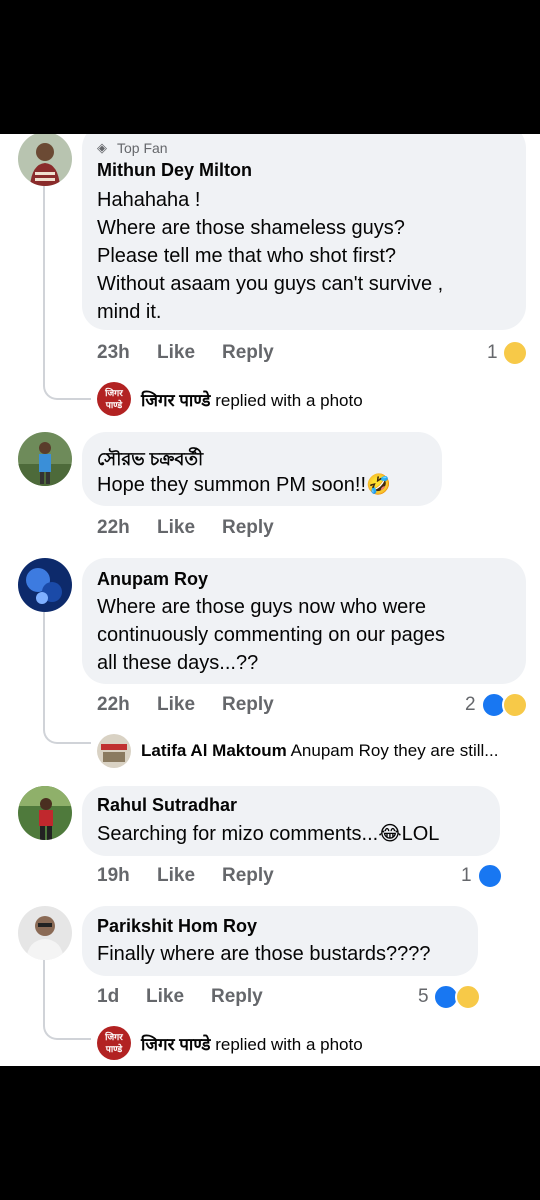  What do you see at coordinates (214, 750) in the screenshot?
I see `reply-author: Latifa Al Maktoum` at bounding box center [214, 750].